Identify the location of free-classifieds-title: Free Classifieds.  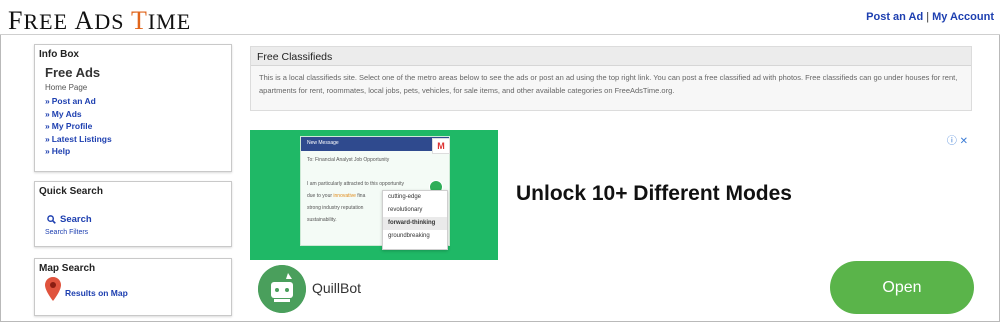
(295, 57).